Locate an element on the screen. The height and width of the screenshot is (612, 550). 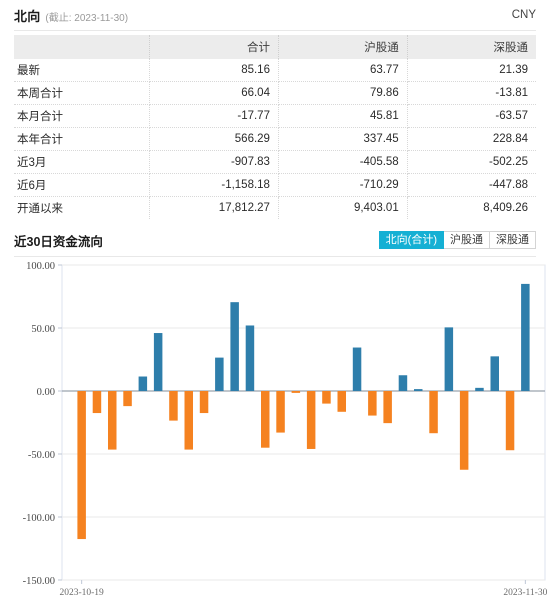
tab-shanghai-connect: 沪股通 is located at coordinates (467, 240).